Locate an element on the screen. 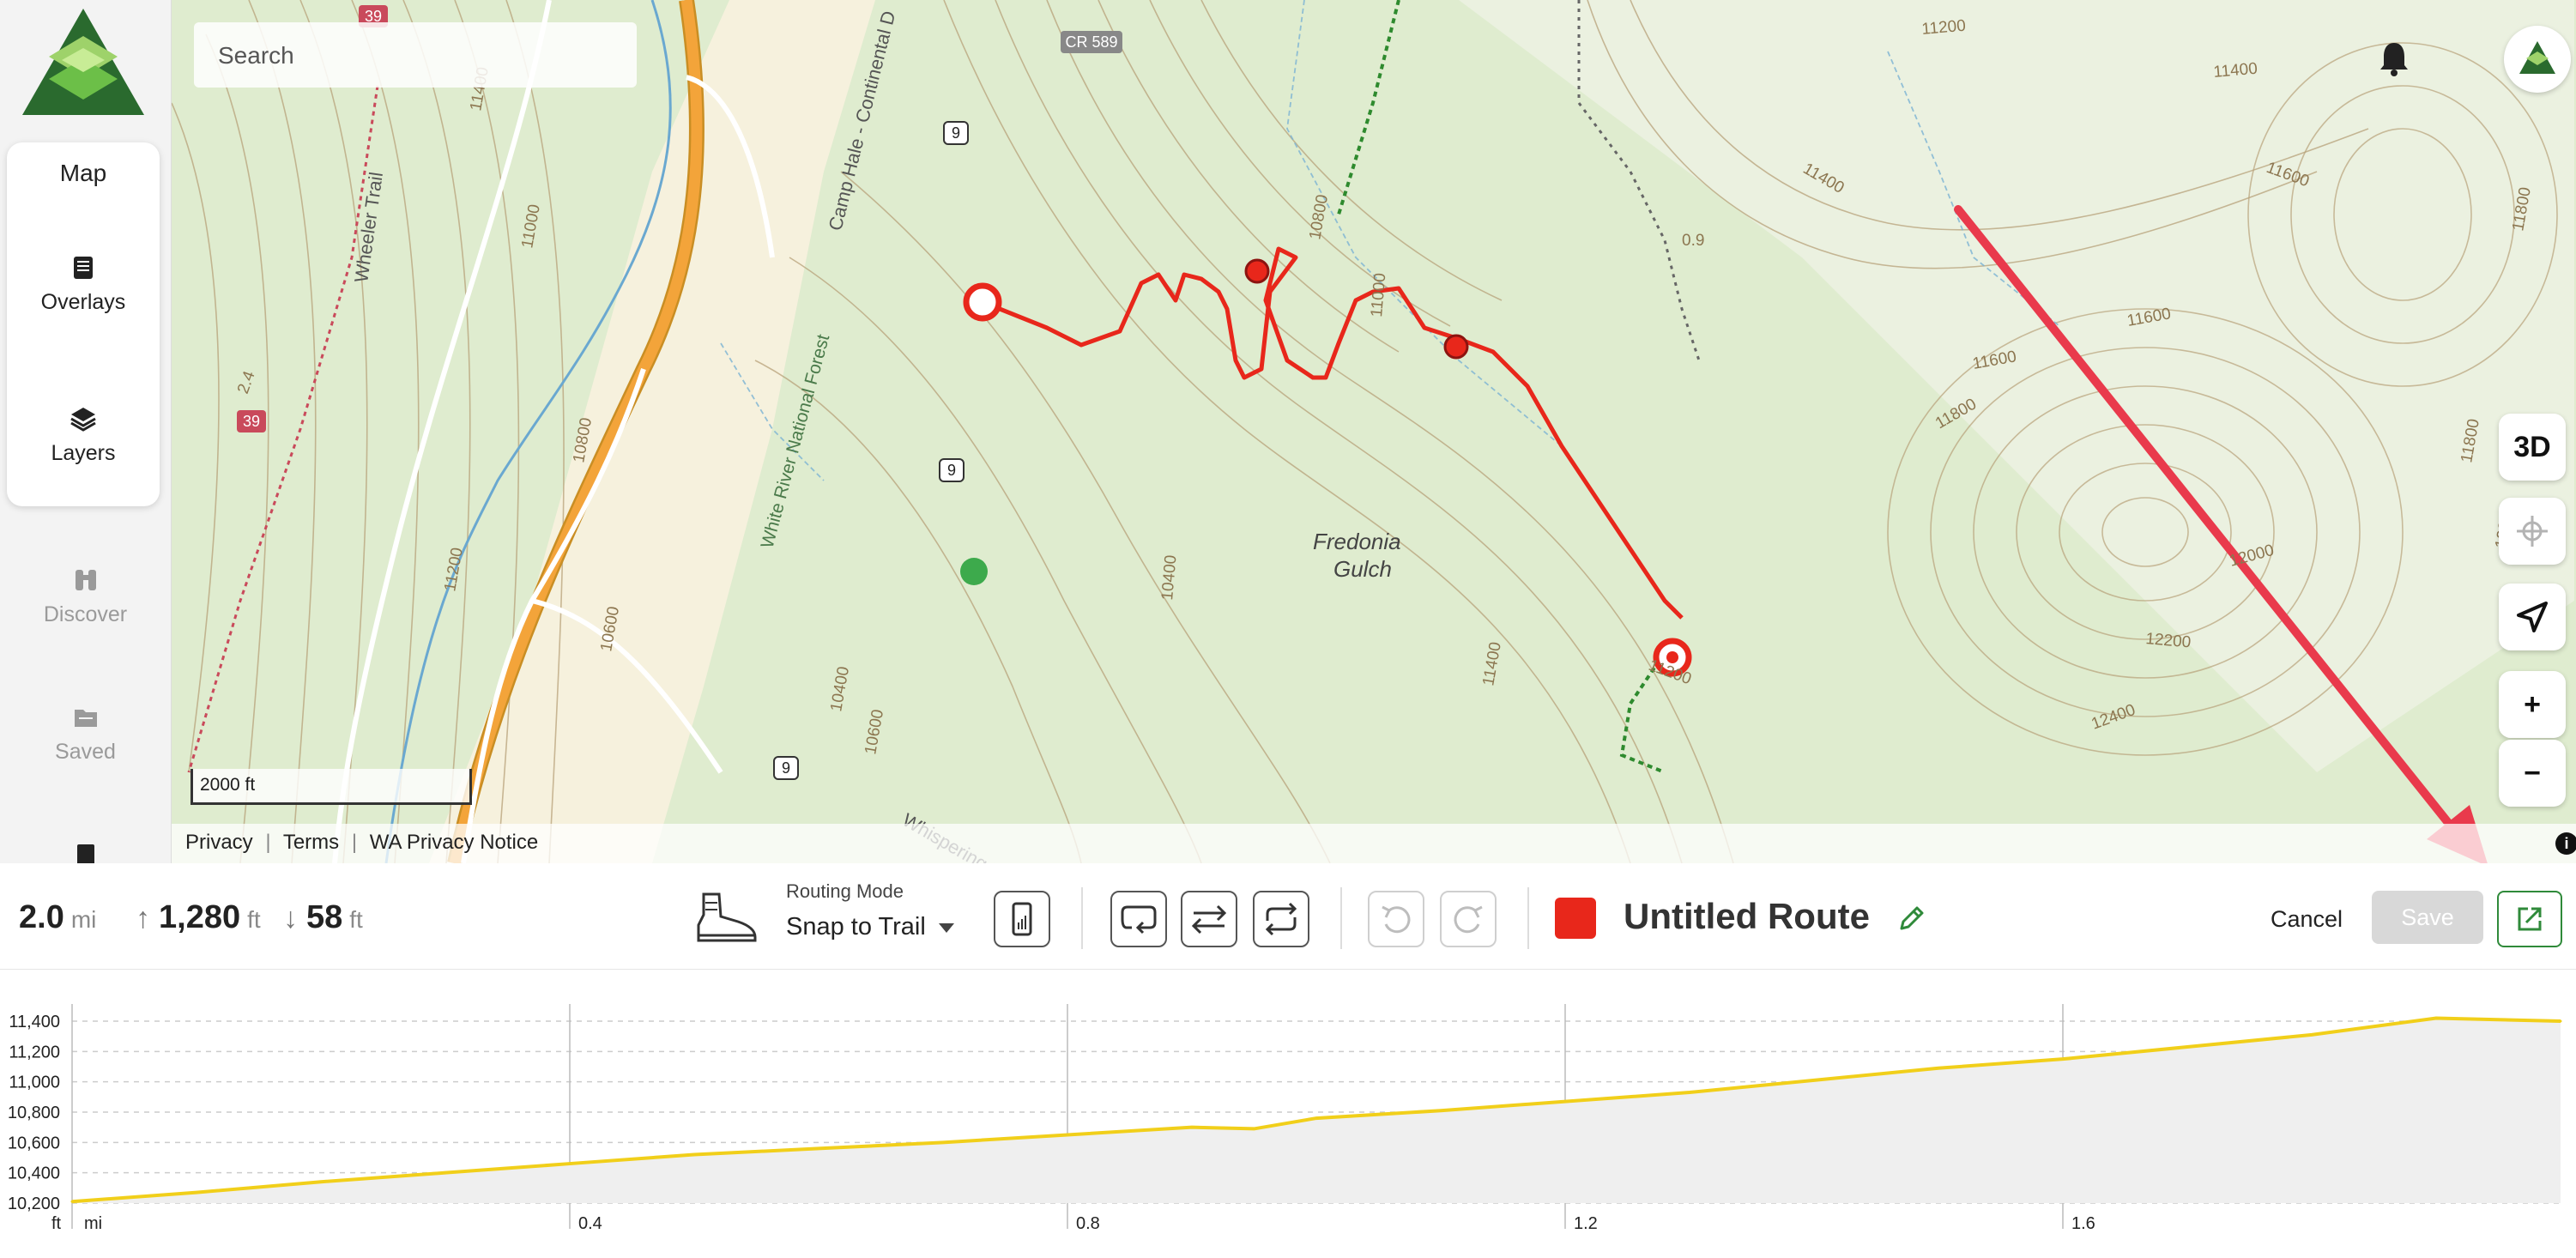 This screenshot has width=2576, height=1258. contour-label: 11400 is located at coordinates (2236, 71).